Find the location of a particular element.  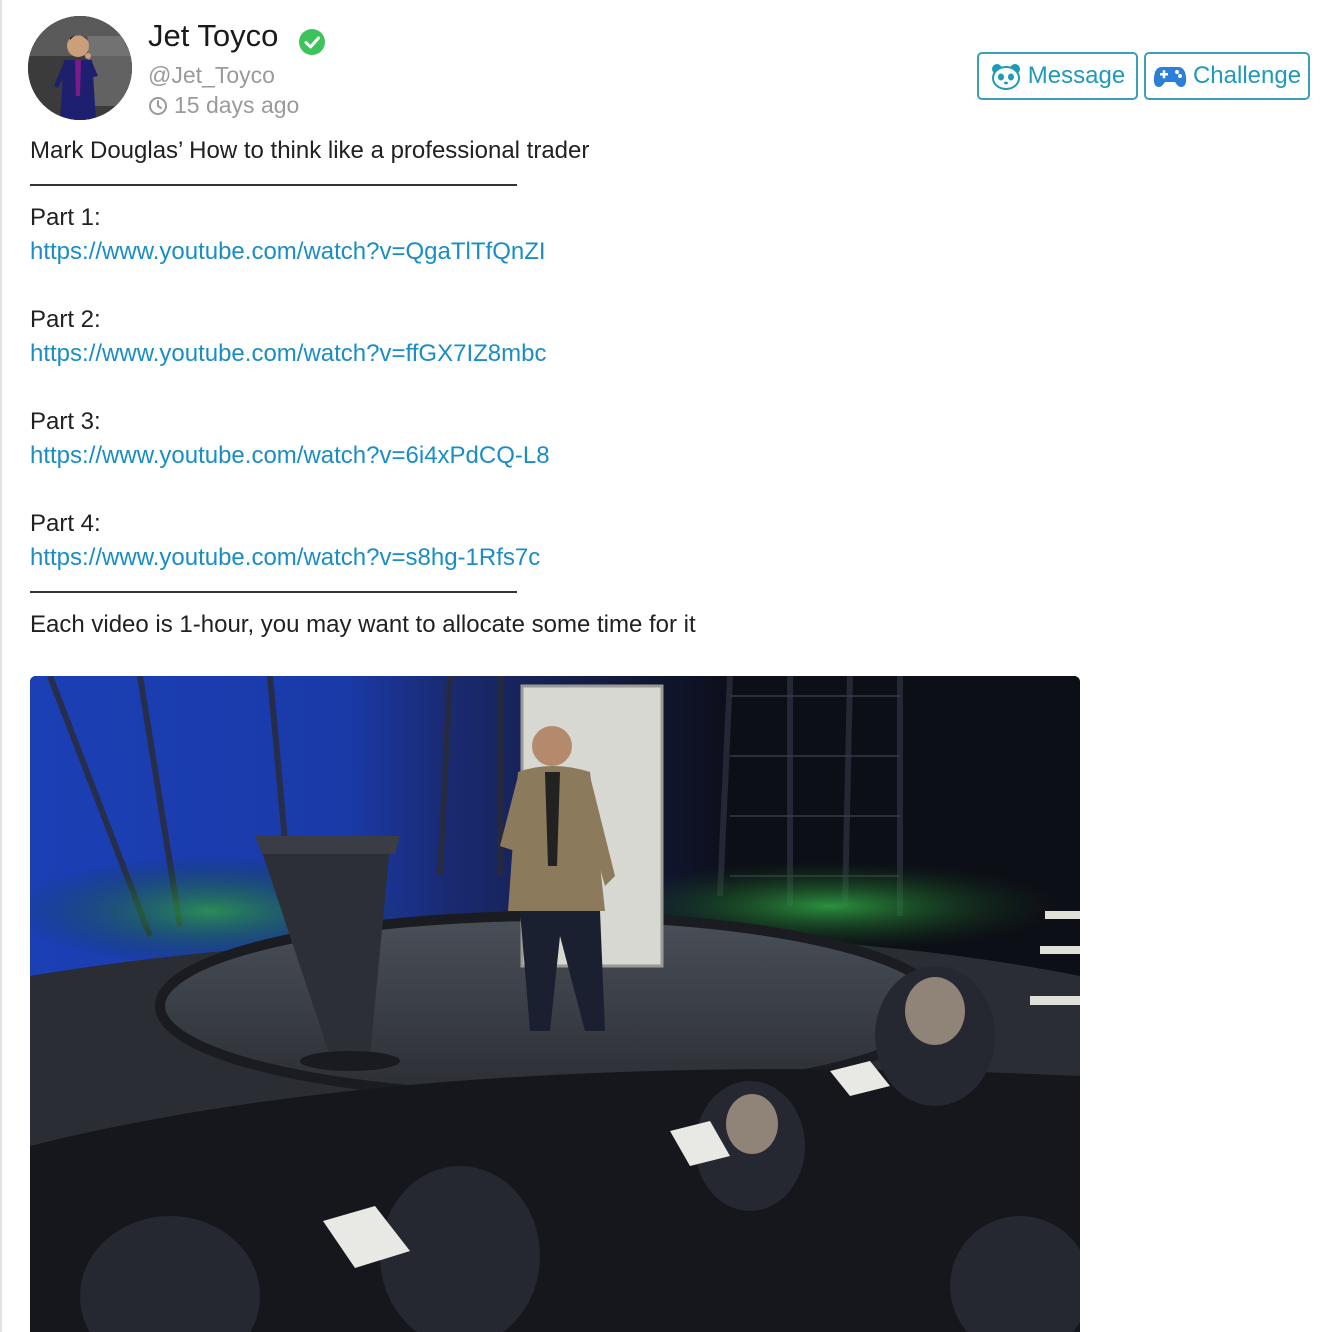

part-label: Part 2: is located at coordinates (65, 319).